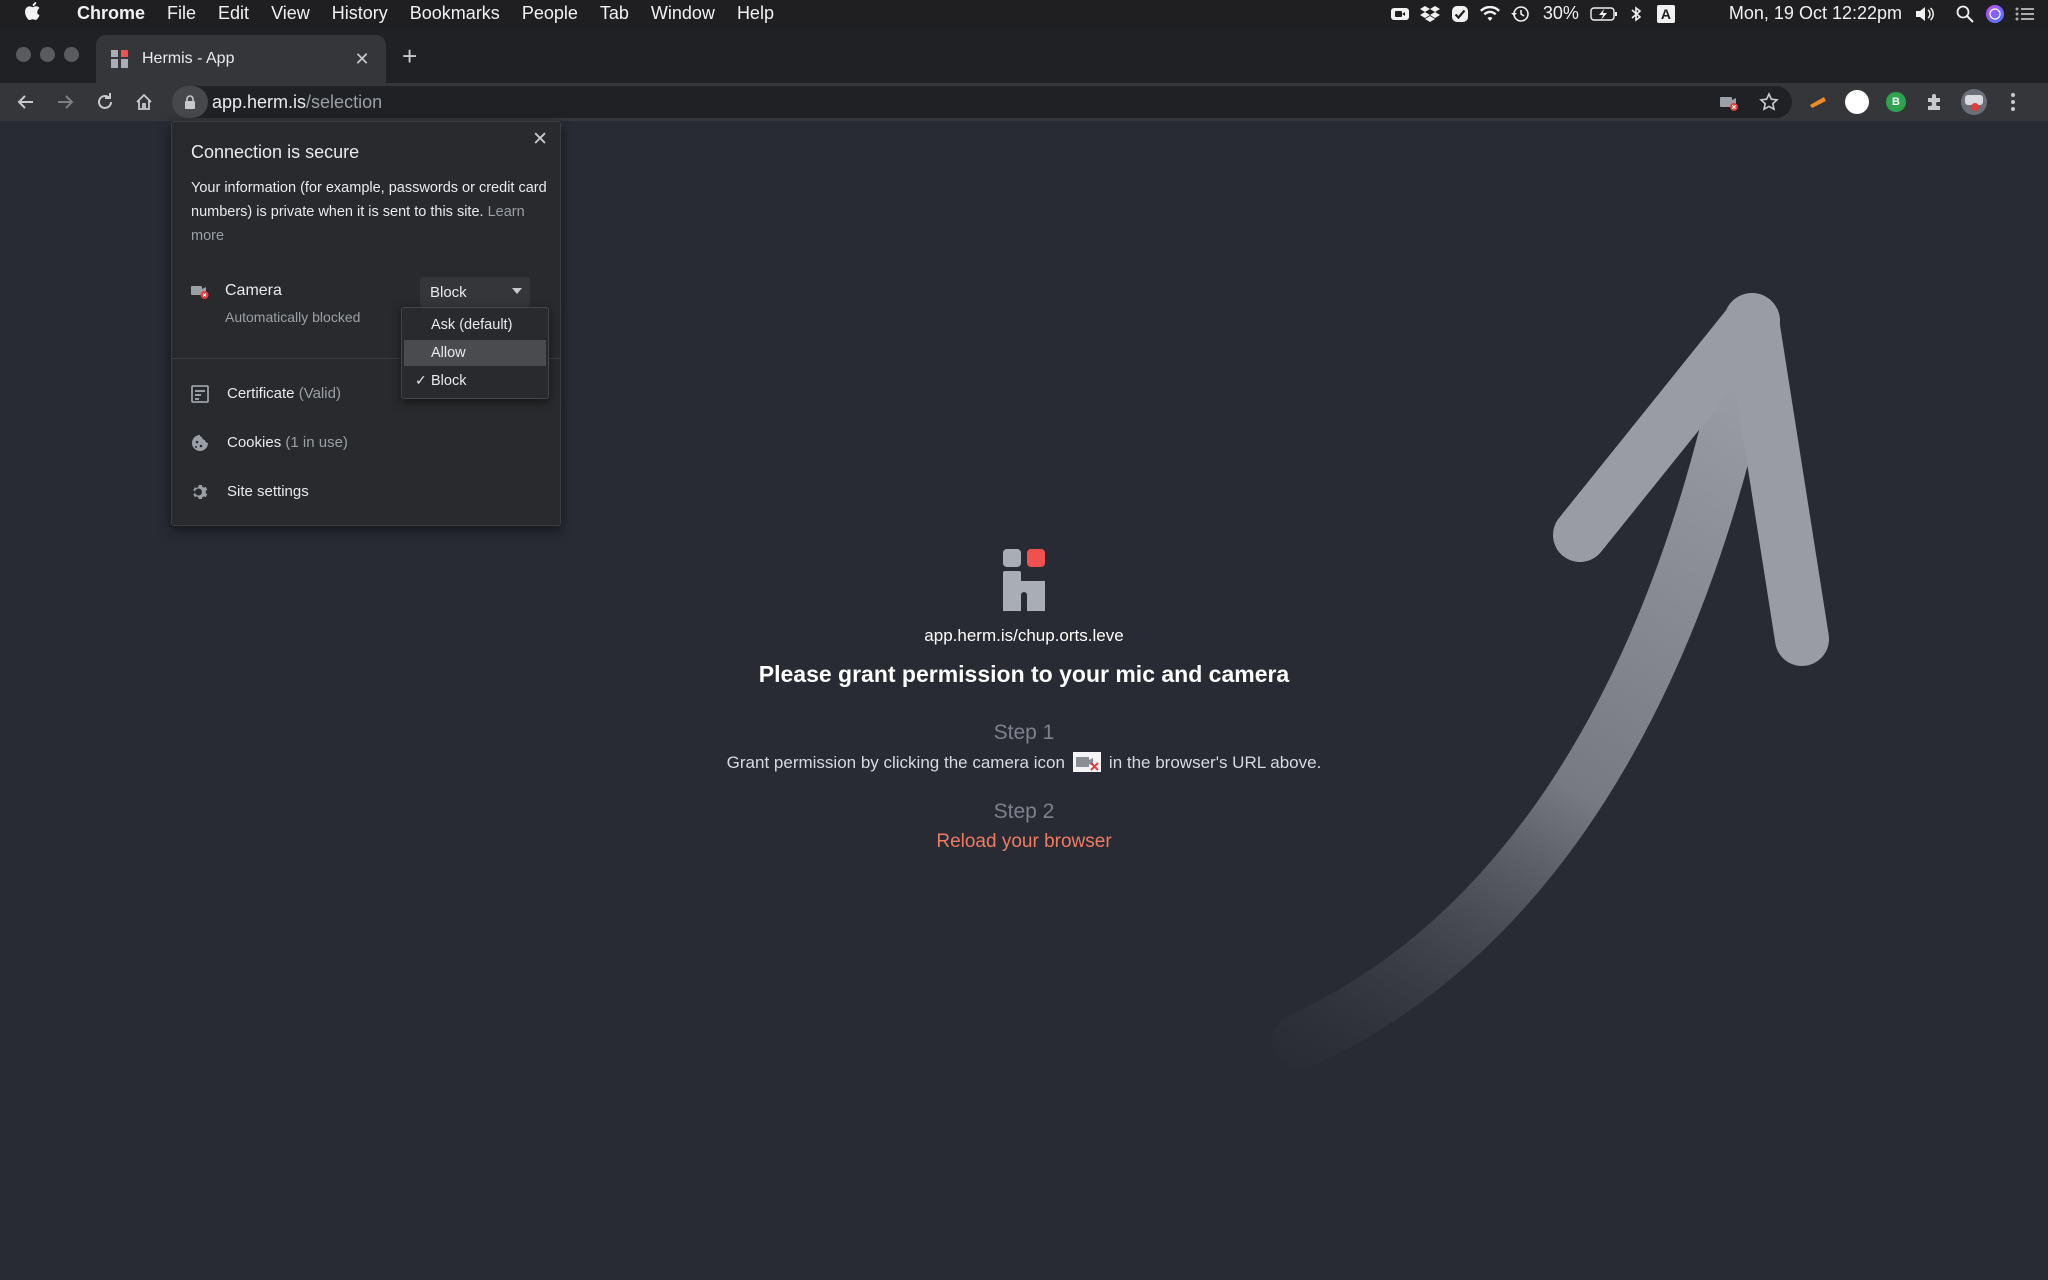 The width and height of the screenshot is (2048, 1280). What do you see at coordinates (261, 393) in the screenshot?
I see `certificate-title: Certificate` at bounding box center [261, 393].